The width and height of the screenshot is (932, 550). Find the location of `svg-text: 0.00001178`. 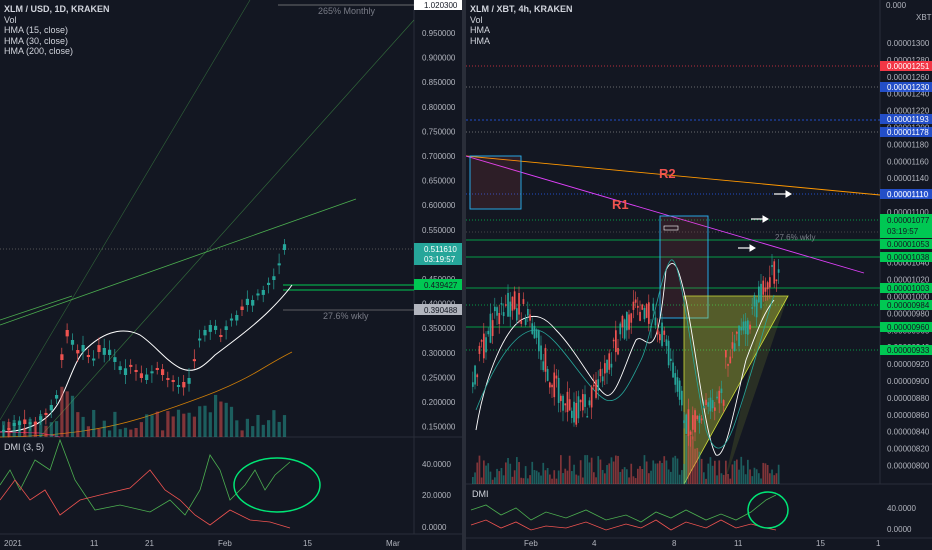

svg-text: 0.00001178 is located at coordinates (908, 132).